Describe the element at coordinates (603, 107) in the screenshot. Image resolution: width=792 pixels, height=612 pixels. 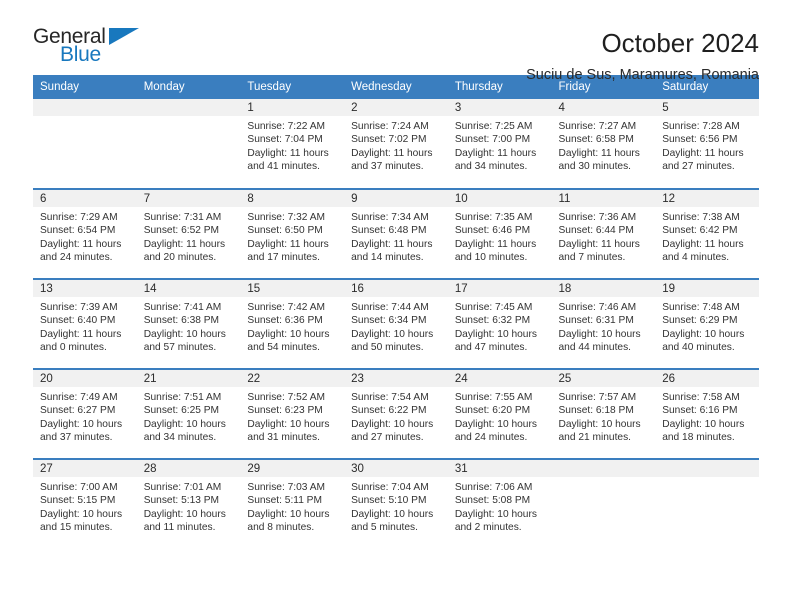
I see `day-number: 4` at that location.